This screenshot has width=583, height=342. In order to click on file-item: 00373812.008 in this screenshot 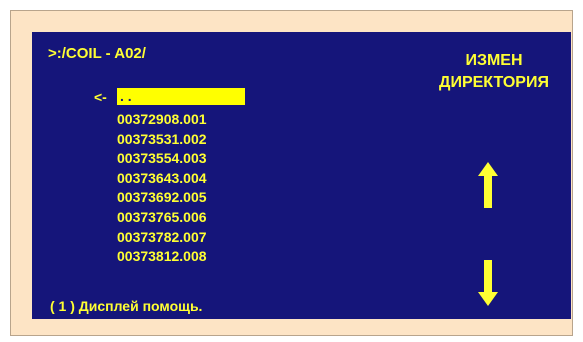, I will do `click(162, 257)`.